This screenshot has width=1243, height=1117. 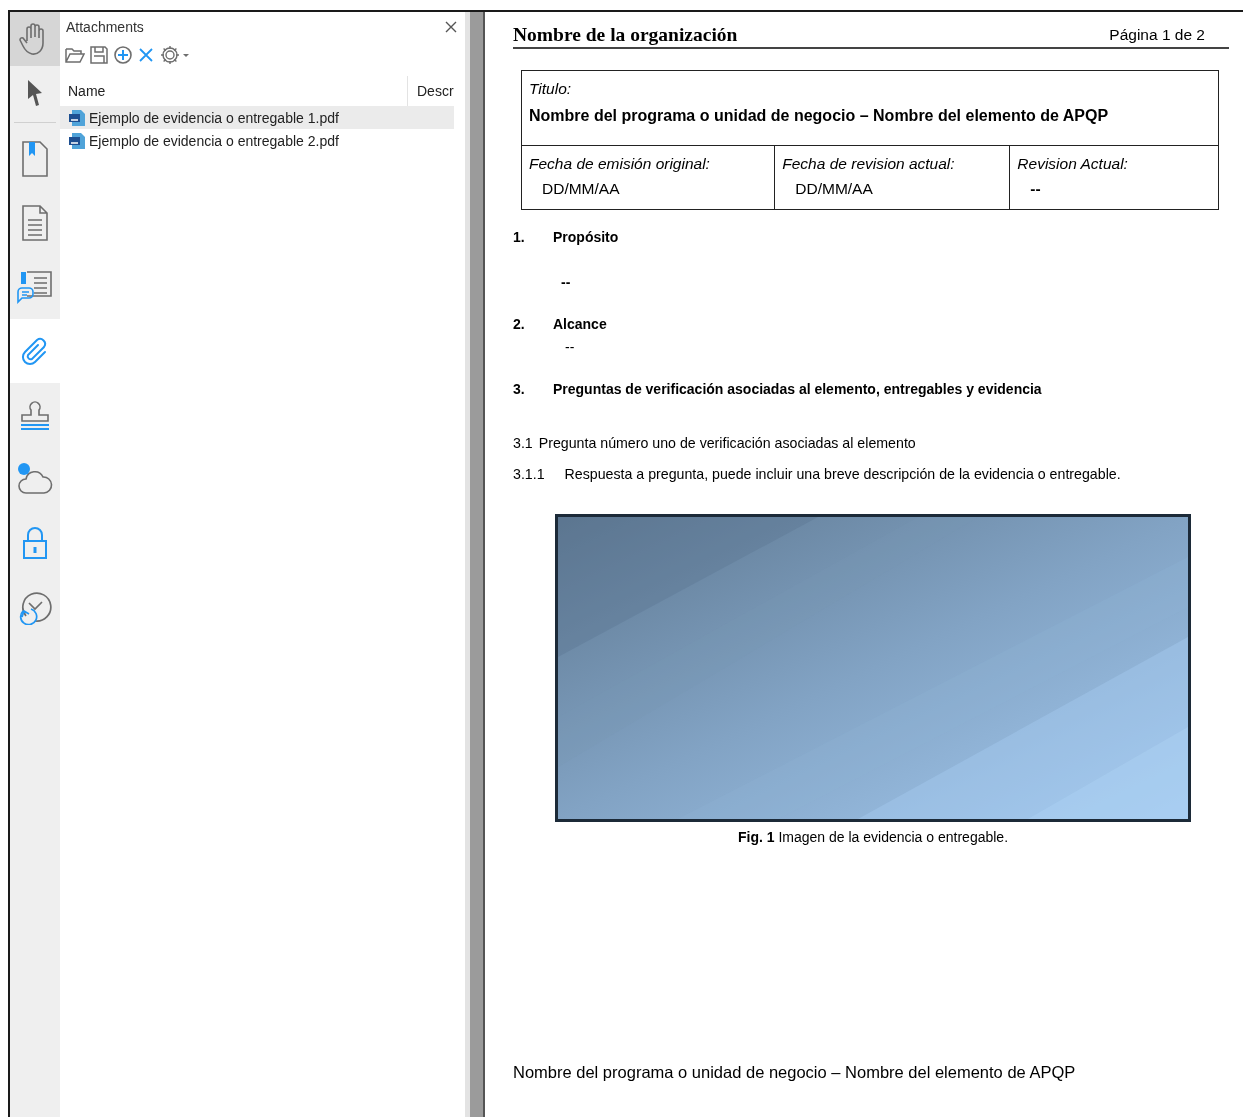 I want to click on close-icon, so click(x=451, y=27).